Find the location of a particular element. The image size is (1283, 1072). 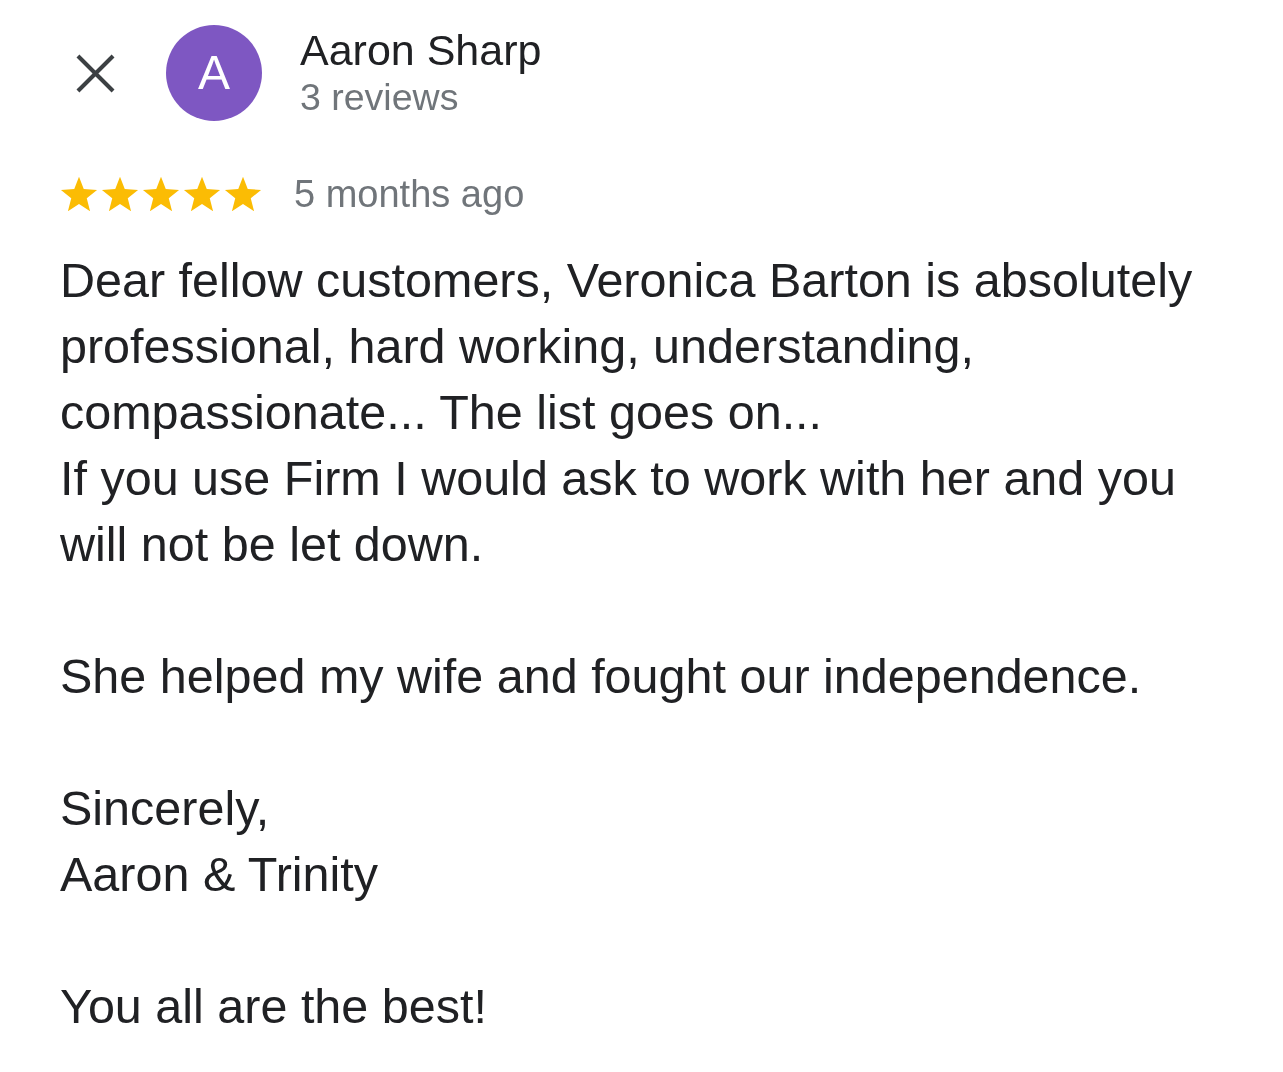

close-icon is located at coordinates (95, 73).